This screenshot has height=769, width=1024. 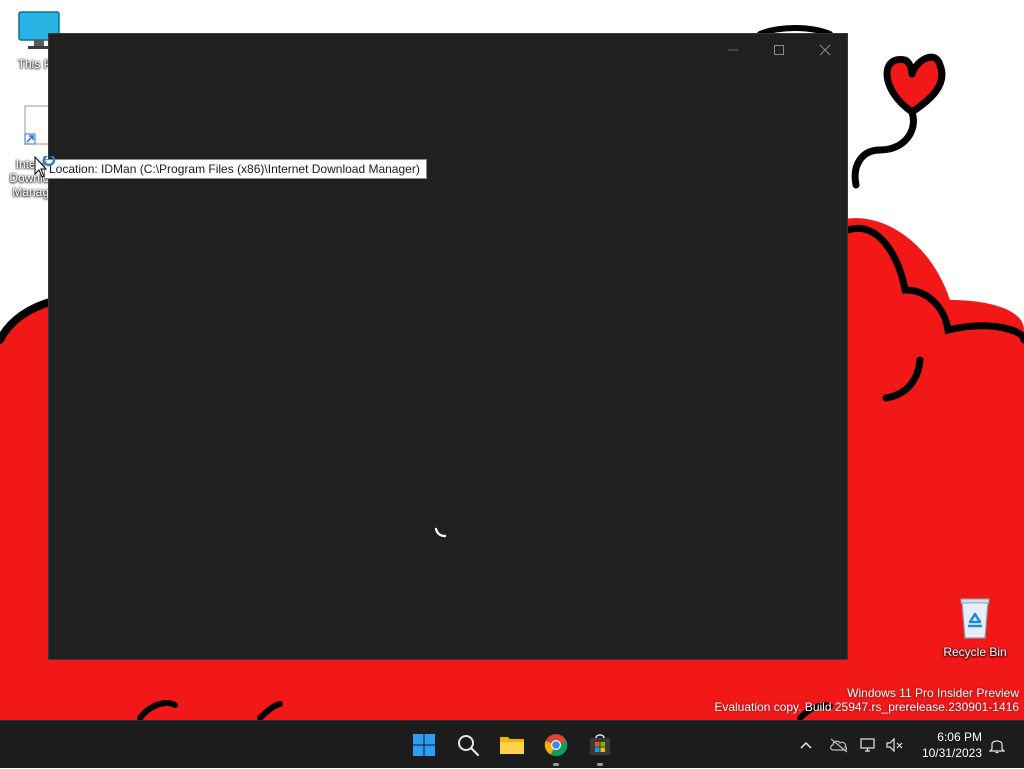 I want to click on recycle-bin-icon, so click(x=975, y=618).